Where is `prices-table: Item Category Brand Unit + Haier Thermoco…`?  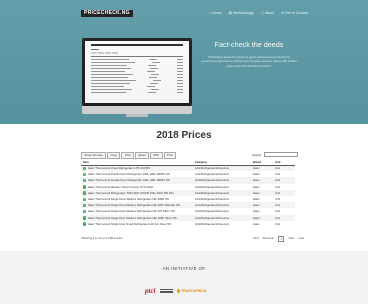
prices-table: Item Category Brand Unit + Haier Thermoco… is located at coordinates (188, 193).